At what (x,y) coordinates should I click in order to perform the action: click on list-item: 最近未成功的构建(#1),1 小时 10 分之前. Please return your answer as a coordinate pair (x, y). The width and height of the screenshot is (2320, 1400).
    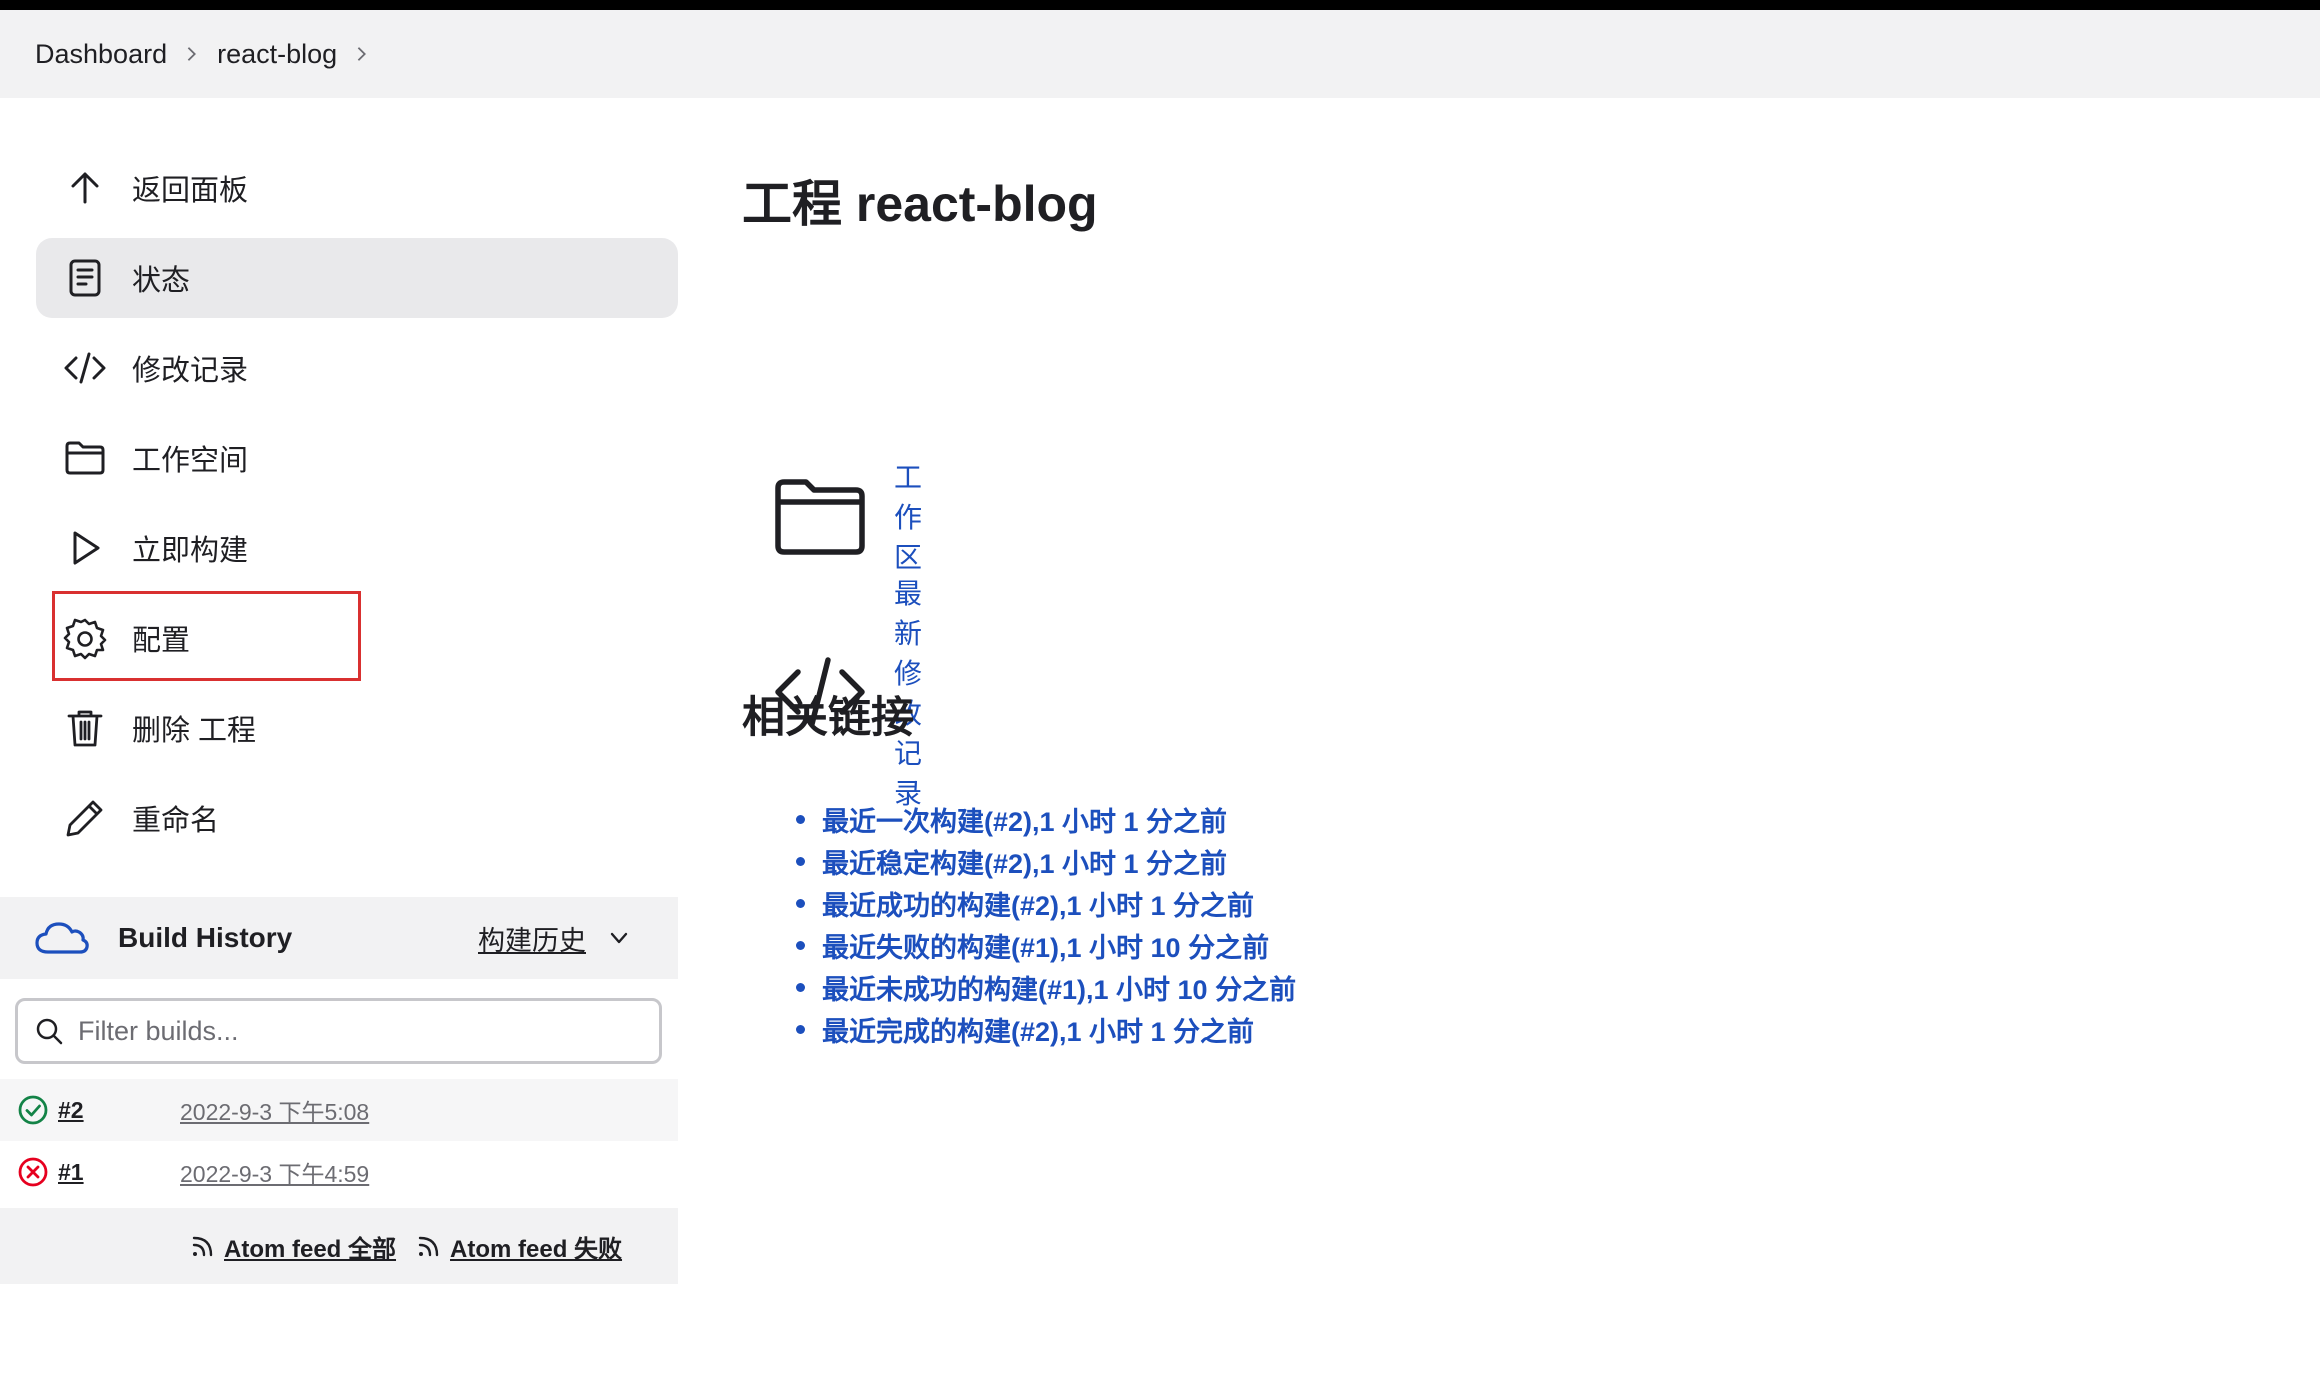
    Looking at the image, I should click on (1046, 987).